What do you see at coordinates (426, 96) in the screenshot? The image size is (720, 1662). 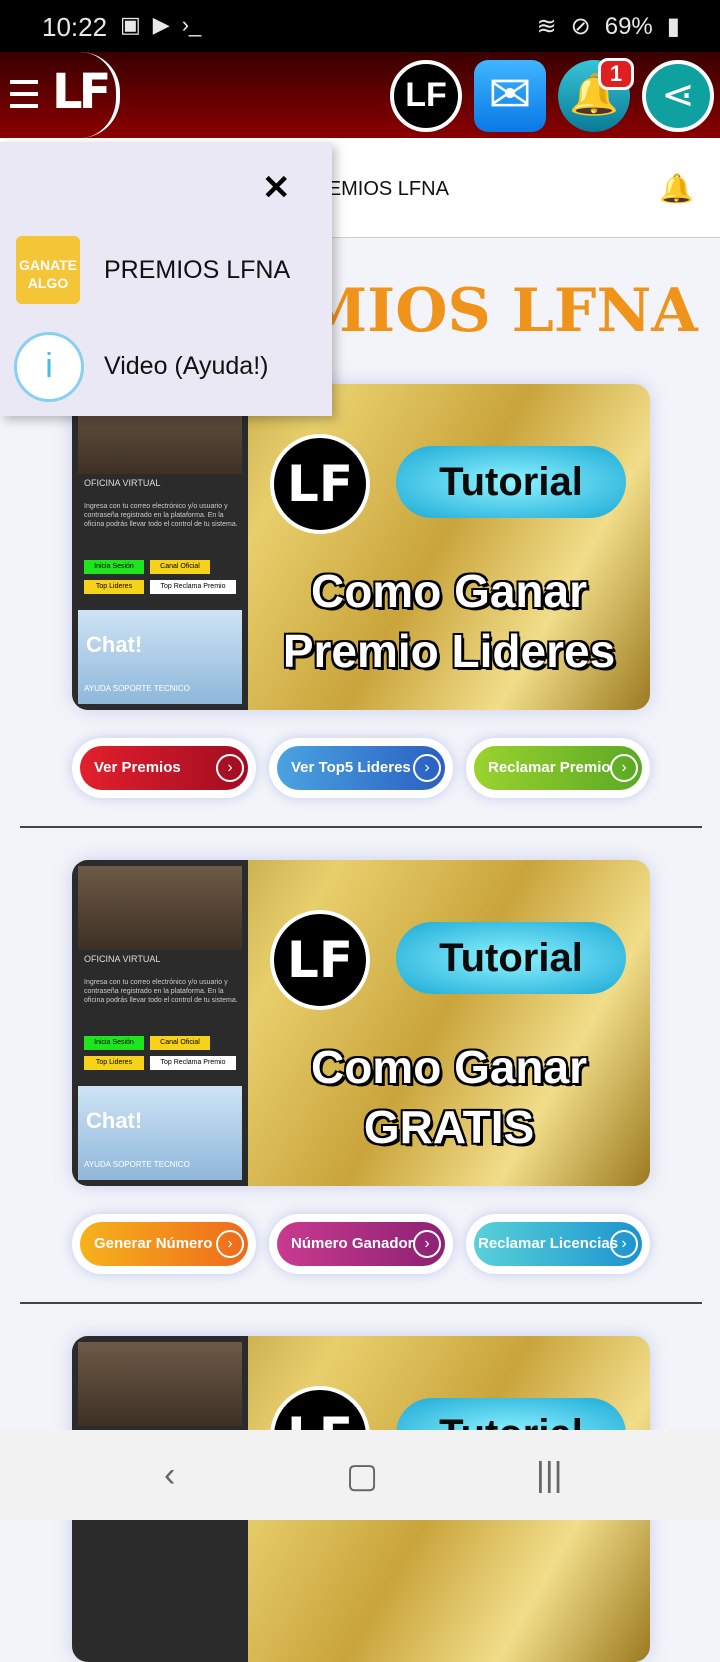 I see `lf-home-button: LF` at bounding box center [426, 96].